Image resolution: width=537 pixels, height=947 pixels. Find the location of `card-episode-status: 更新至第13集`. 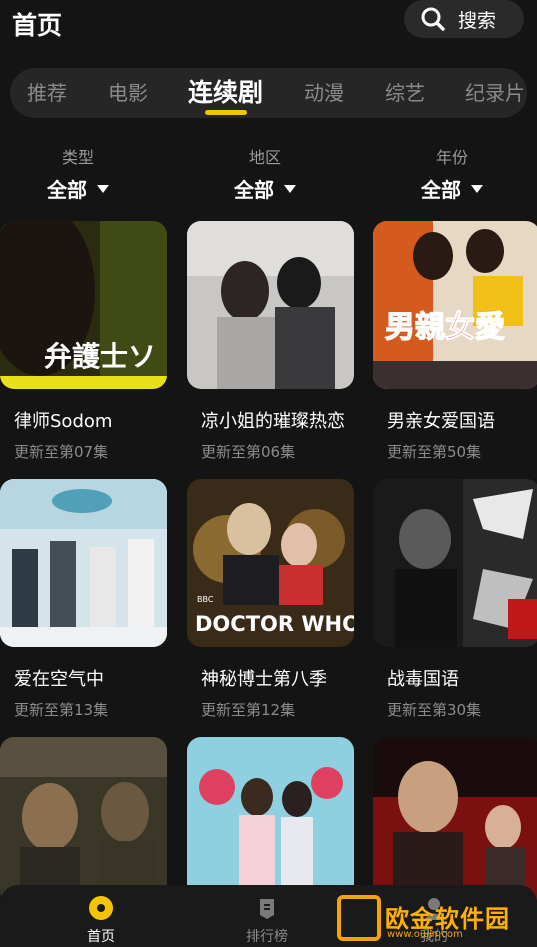

card-episode-status: 更新至第13集 is located at coordinates (61, 710).